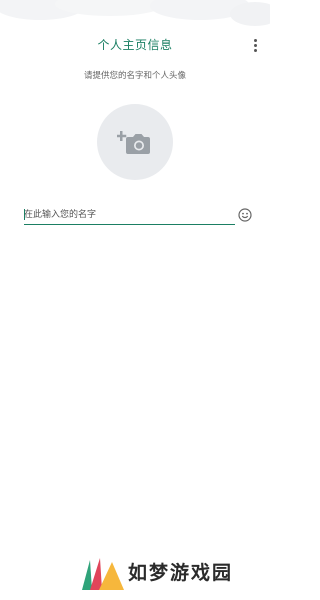 Image resolution: width=320 pixels, height=600 pixels. Describe the element at coordinates (129, 215) in the screenshot. I see `name-input` at that location.